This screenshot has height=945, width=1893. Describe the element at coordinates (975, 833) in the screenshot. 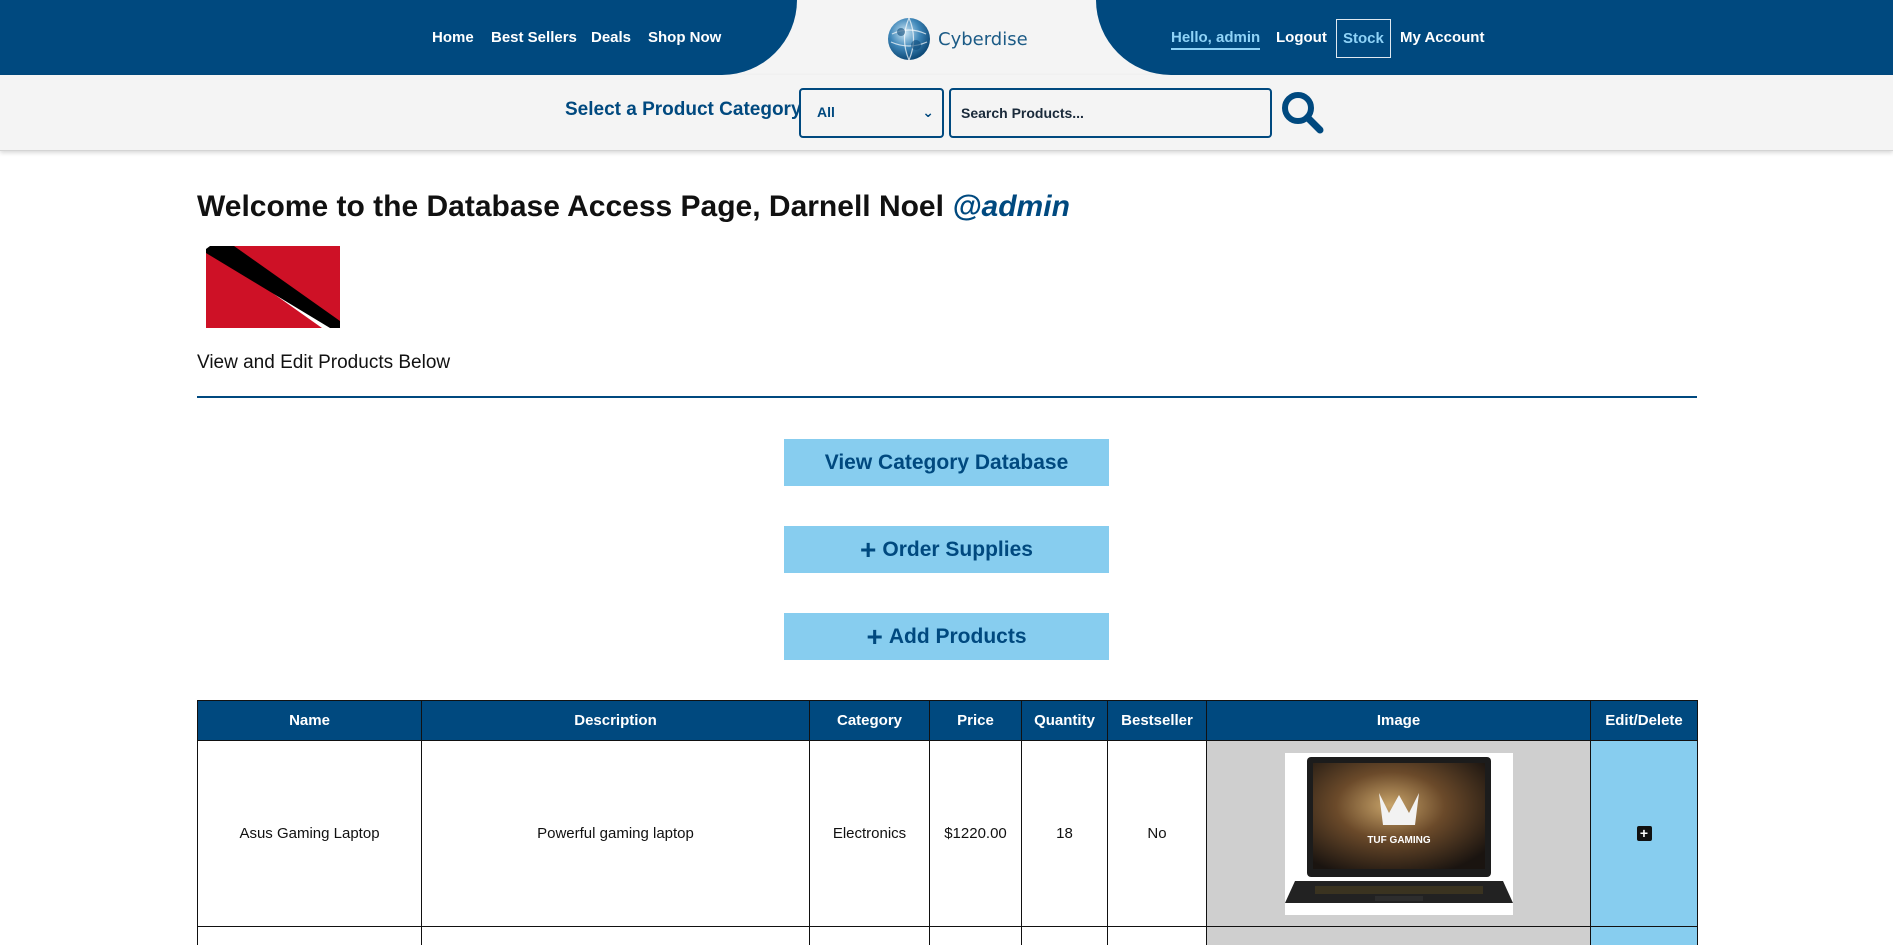

I see `cell-price: $1220.00` at that location.